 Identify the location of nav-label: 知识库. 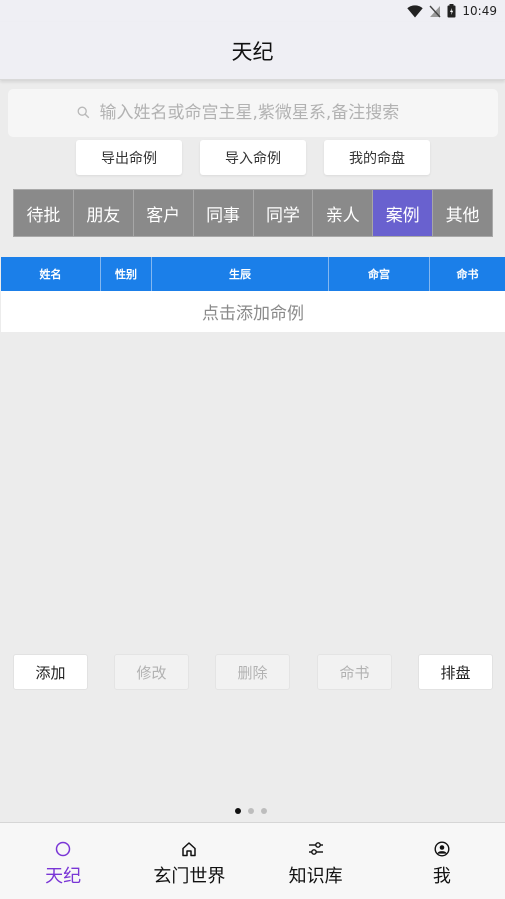
(315, 876).